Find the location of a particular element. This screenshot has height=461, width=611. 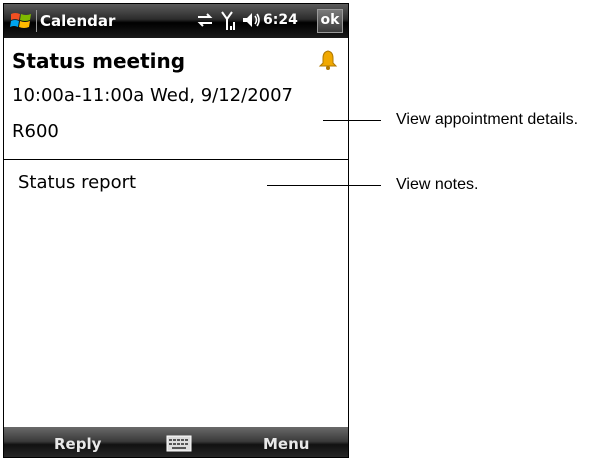

appointment-notes: Status report is located at coordinates (77, 182).